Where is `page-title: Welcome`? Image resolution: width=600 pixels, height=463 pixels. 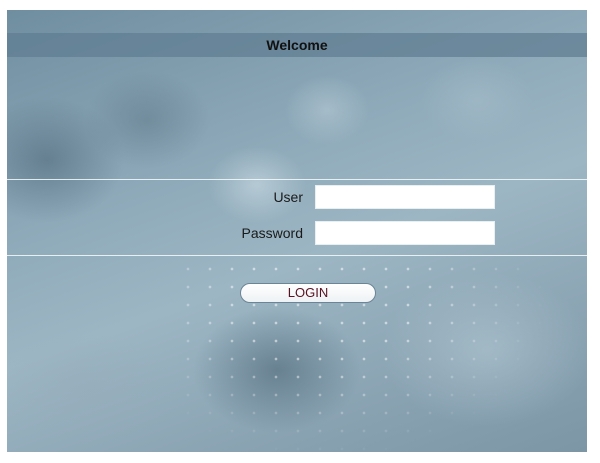
page-title: Welcome is located at coordinates (297, 45).